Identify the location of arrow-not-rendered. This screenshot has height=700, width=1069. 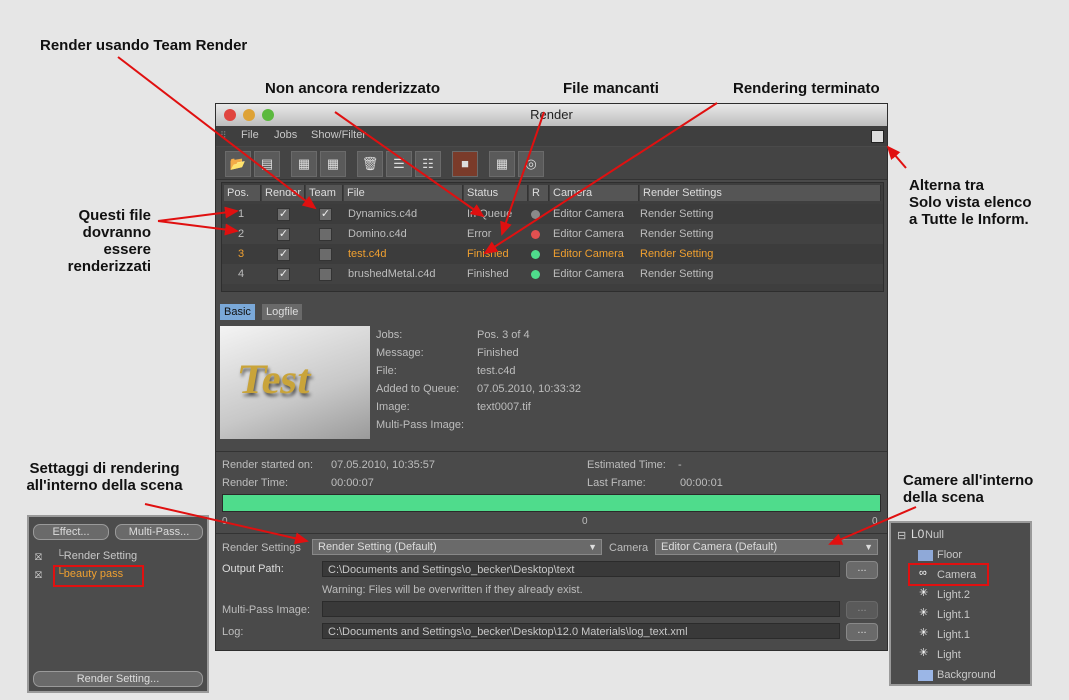
(409, 164).